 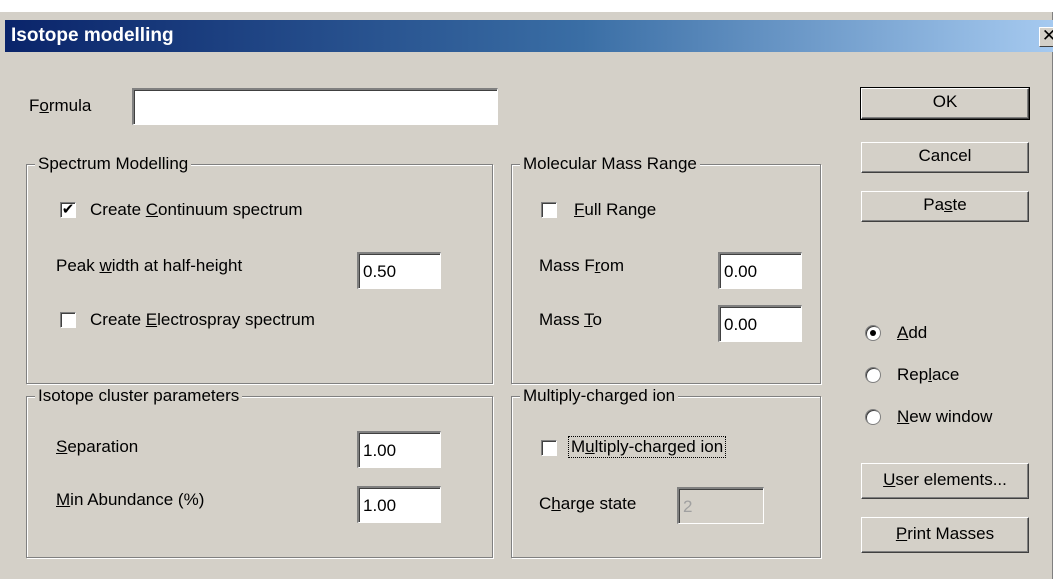 What do you see at coordinates (92, 35) in the screenshot?
I see `window-title: Isotope modelling` at bounding box center [92, 35].